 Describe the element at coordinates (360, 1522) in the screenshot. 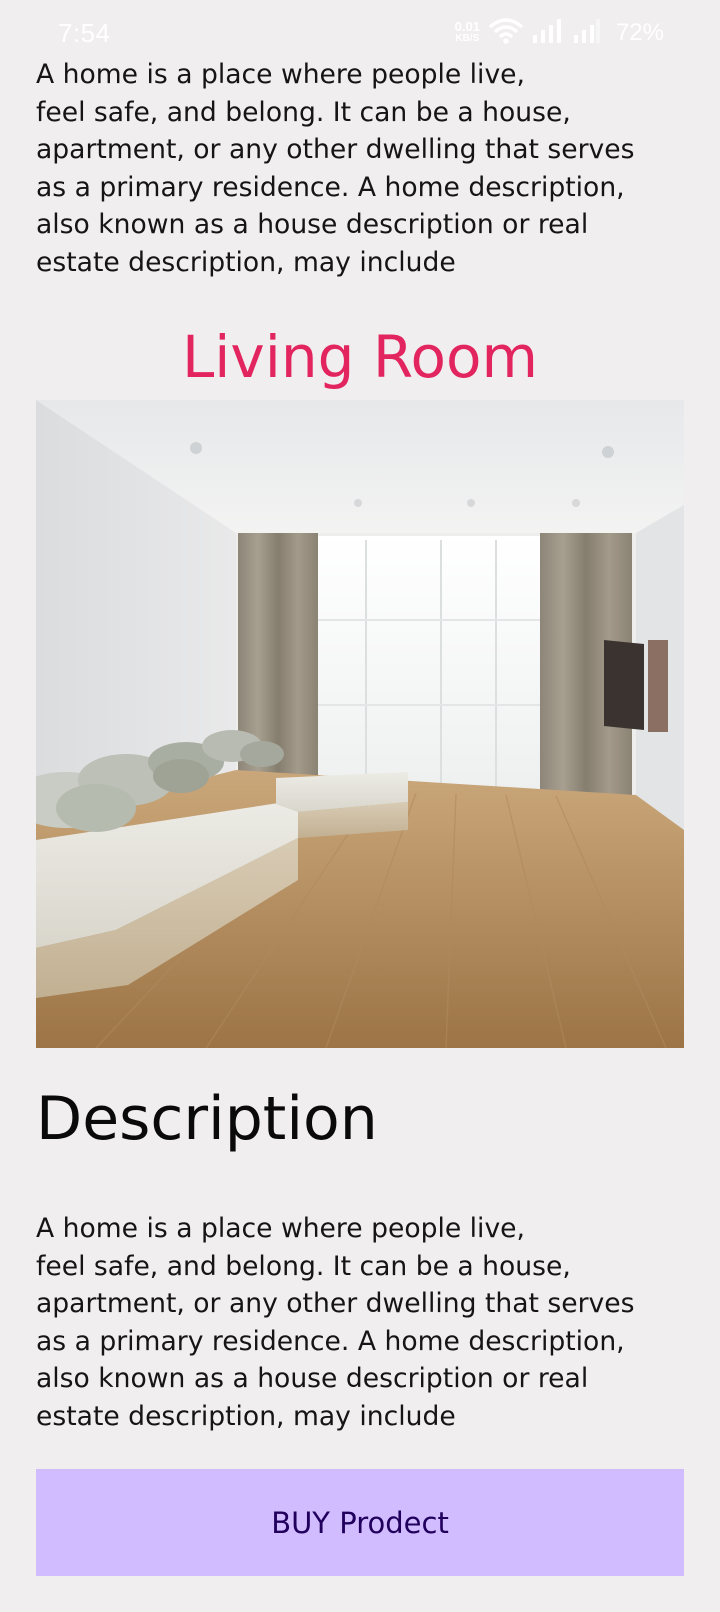

I see `buy-product-button: BUY Prodect` at that location.